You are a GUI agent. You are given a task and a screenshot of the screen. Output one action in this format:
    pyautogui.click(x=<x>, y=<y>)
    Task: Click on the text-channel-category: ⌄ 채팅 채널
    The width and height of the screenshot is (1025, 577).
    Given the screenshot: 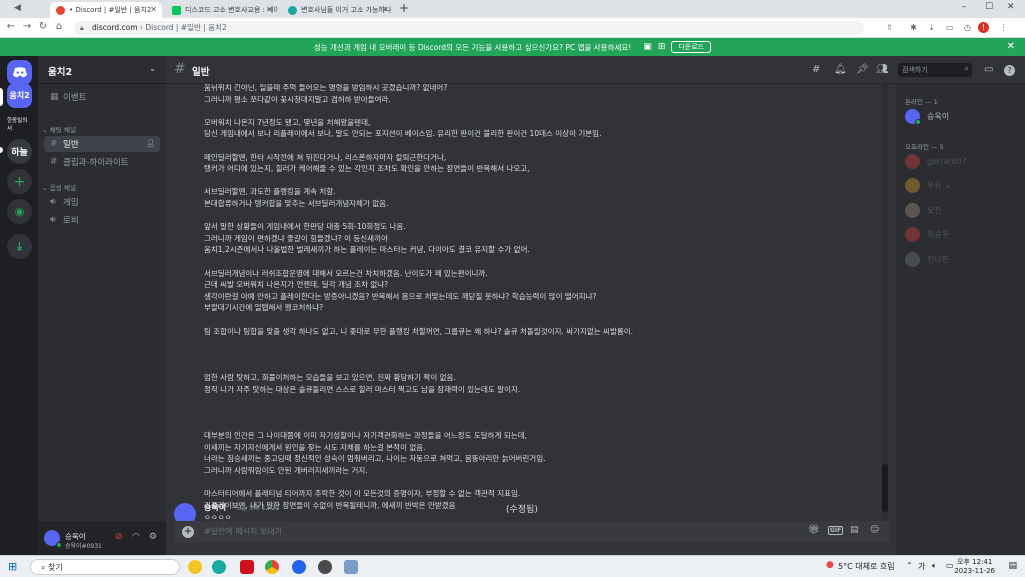 What is the action you would take?
    pyautogui.click(x=59, y=129)
    